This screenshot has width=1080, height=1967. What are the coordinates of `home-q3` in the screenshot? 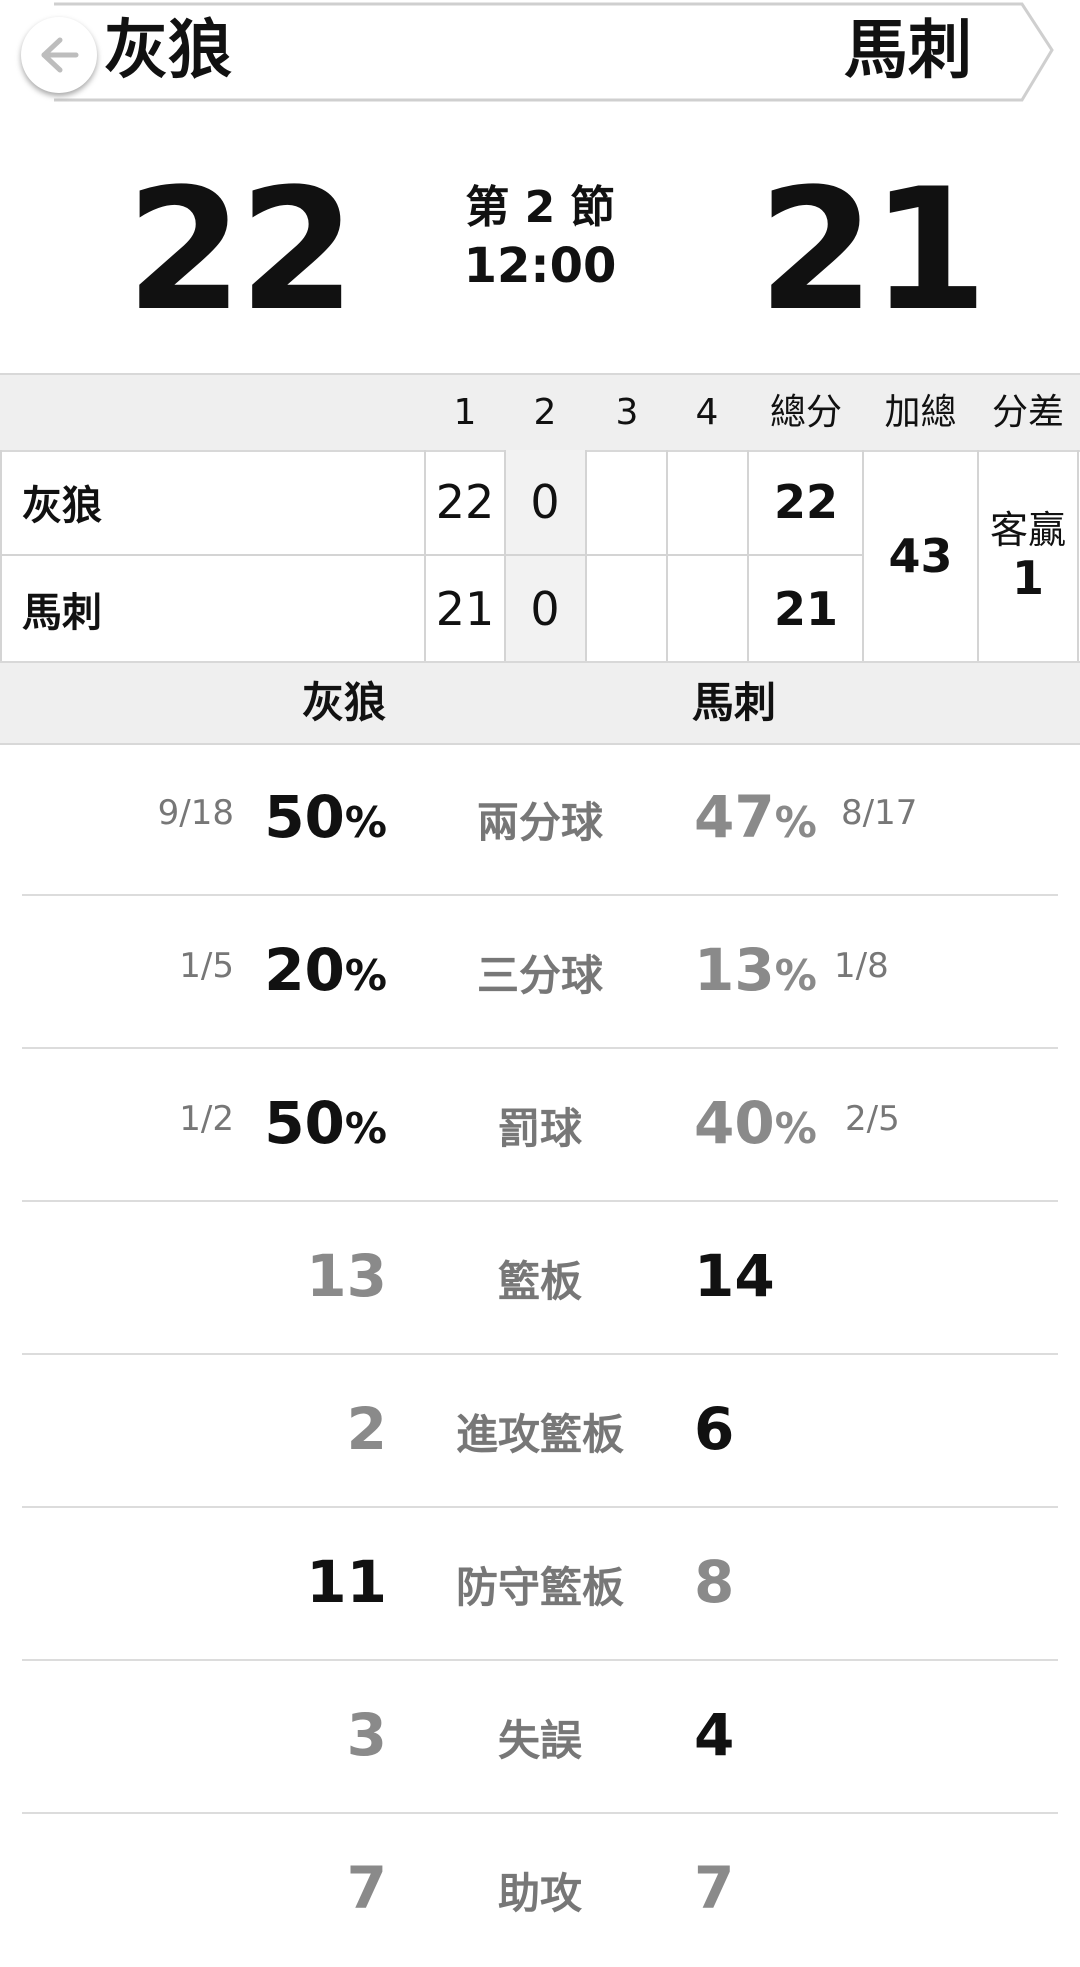 It's located at (627, 502).